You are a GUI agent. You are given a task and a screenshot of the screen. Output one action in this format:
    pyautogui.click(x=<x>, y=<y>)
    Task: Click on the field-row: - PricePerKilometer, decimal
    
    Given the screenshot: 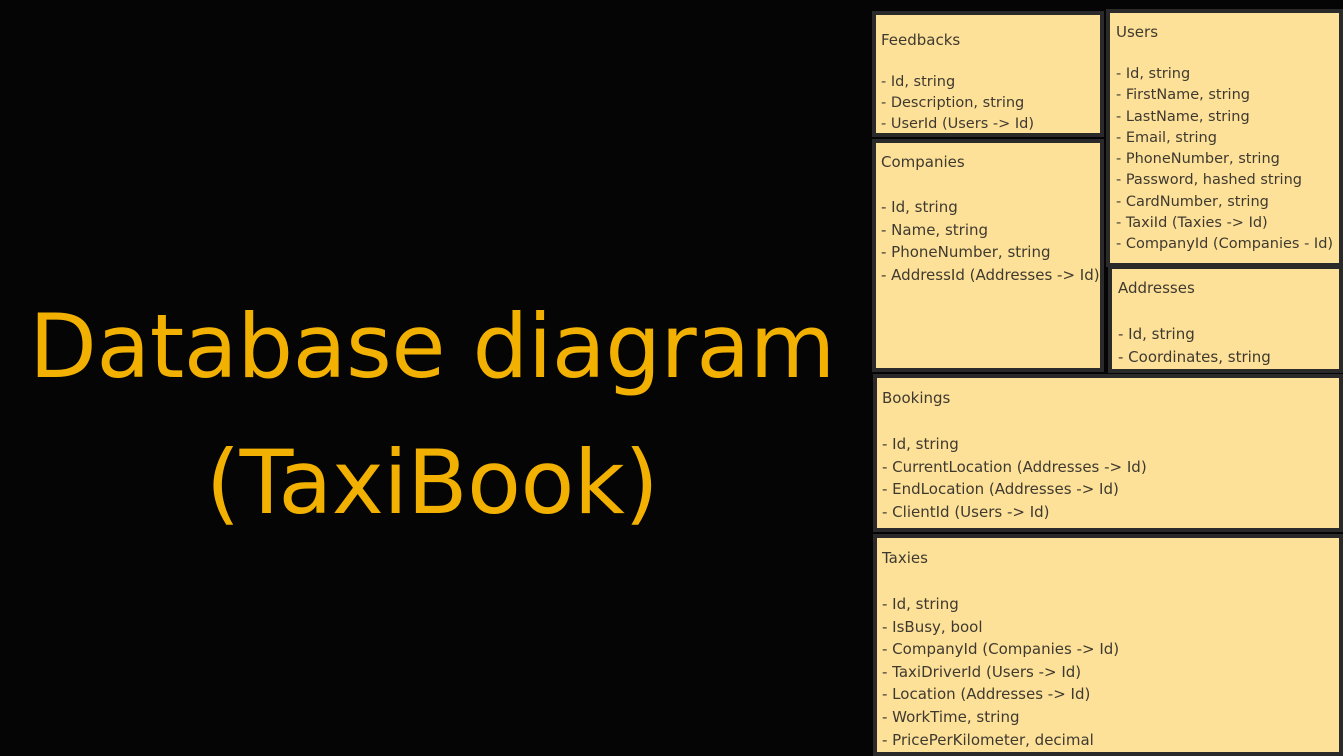 What is the action you would take?
    pyautogui.click(x=988, y=739)
    